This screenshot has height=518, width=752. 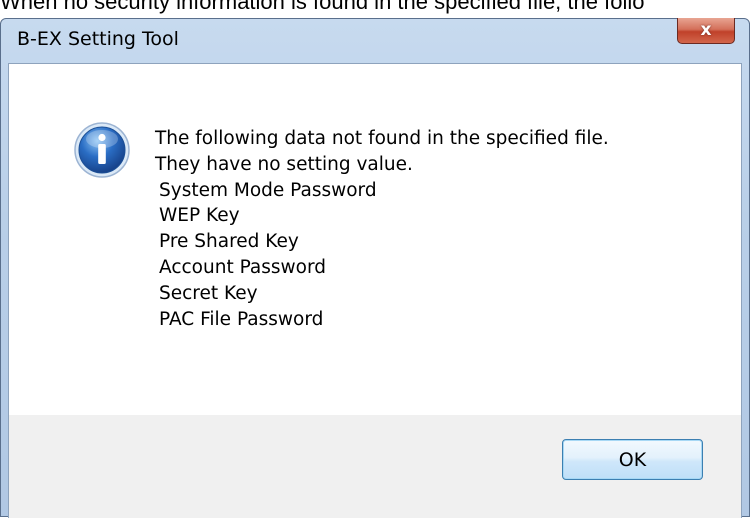 I want to click on message-line-2: They have no setting value., so click(x=284, y=164).